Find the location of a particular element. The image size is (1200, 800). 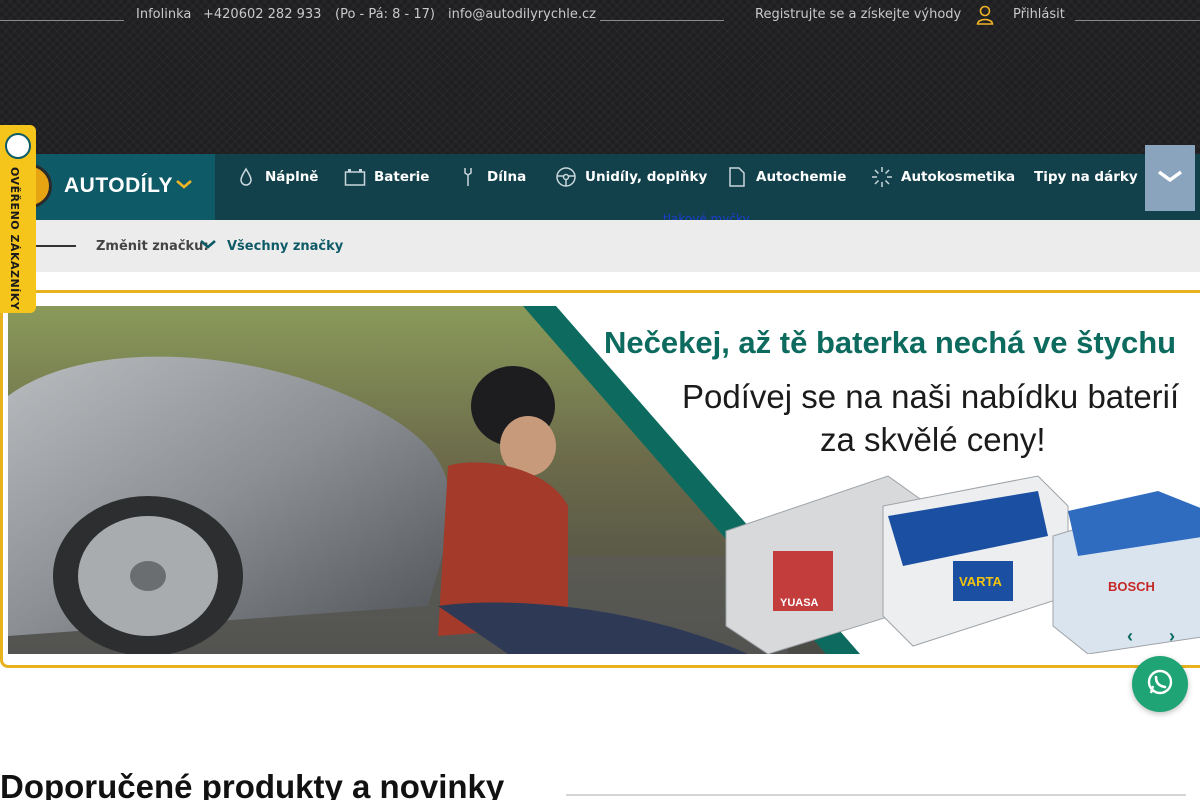

nav-item-tipy-na-darky: Tipy na dárky is located at coordinates (1086, 177).